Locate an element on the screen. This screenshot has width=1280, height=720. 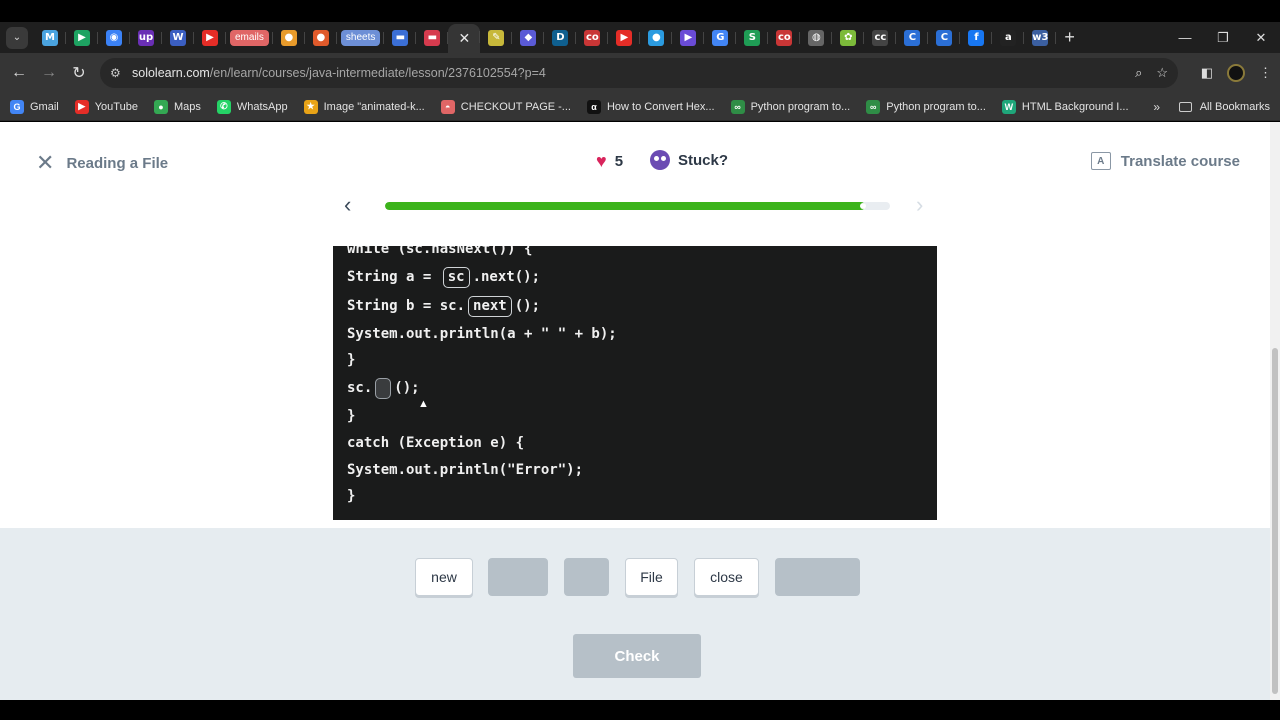
star-icon: ★ is located at coordinates (310, 106).